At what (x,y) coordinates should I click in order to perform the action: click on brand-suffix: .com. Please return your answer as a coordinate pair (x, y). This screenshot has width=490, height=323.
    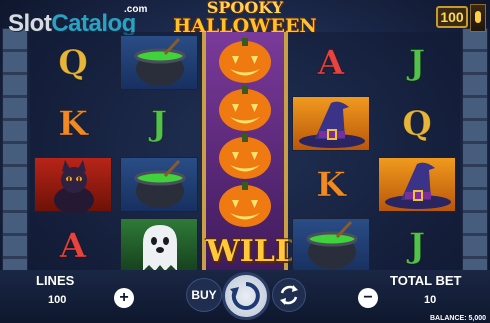
    Looking at the image, I should click on (136, 9).